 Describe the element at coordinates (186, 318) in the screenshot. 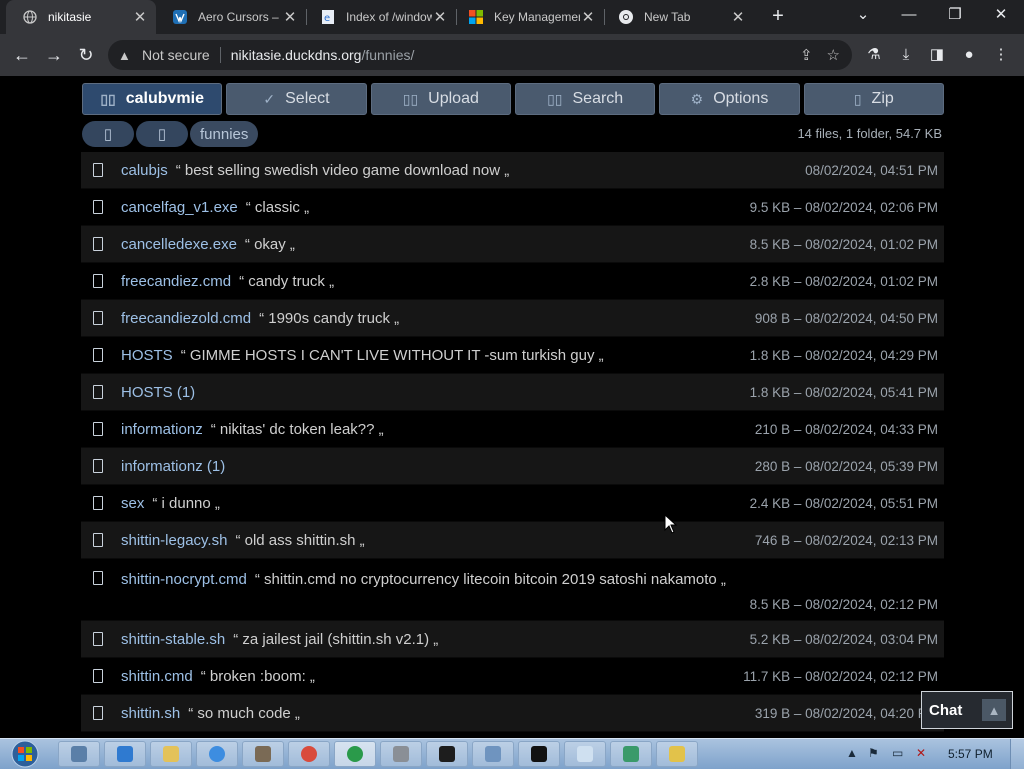

I see `file-name-link: freecandiezold.cmd` at that location.